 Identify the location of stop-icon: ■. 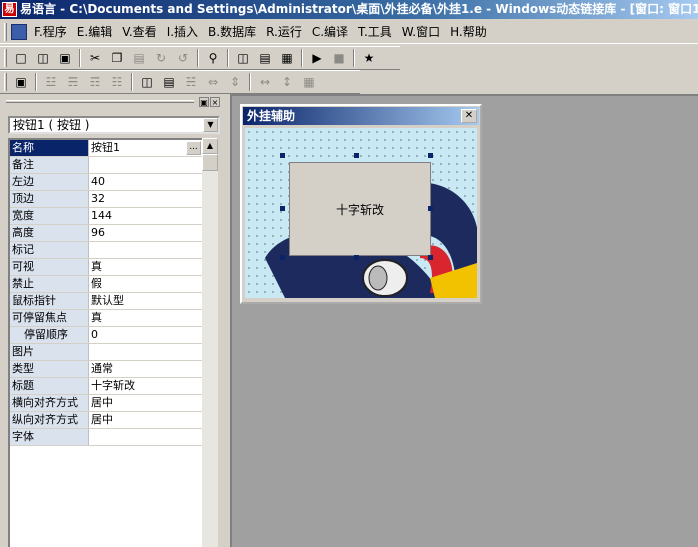
(339, 58).